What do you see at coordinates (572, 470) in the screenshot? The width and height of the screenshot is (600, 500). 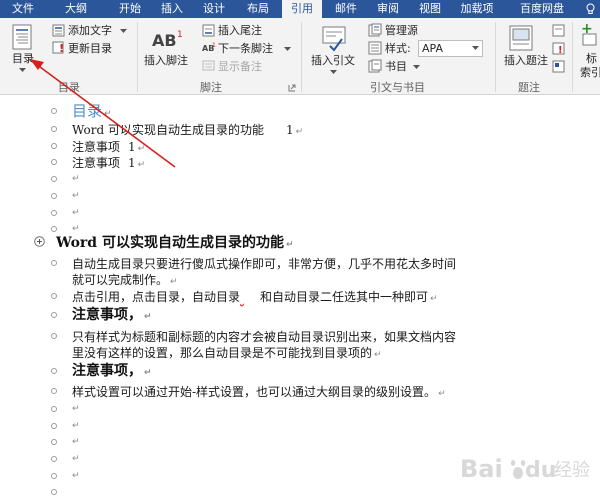 I see `svg-text: 经验` at bounding box center [572, 470].